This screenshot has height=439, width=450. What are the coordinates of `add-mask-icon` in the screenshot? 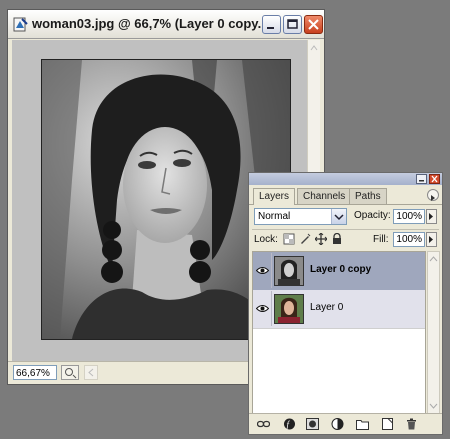 It's located at (312, 424).